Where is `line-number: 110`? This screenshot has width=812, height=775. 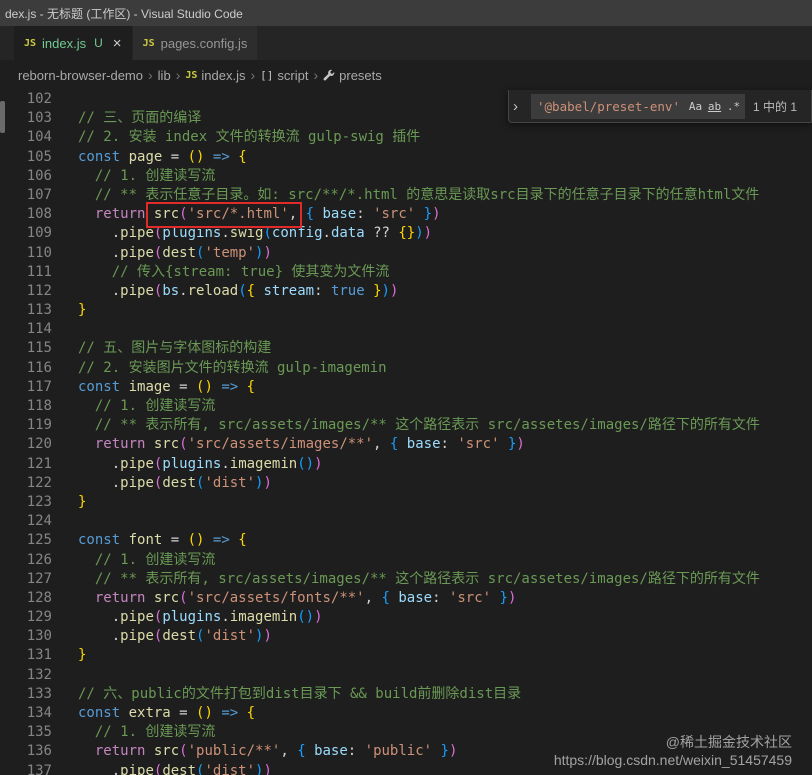
line-number: 110 is located at coordinates (39, 252).